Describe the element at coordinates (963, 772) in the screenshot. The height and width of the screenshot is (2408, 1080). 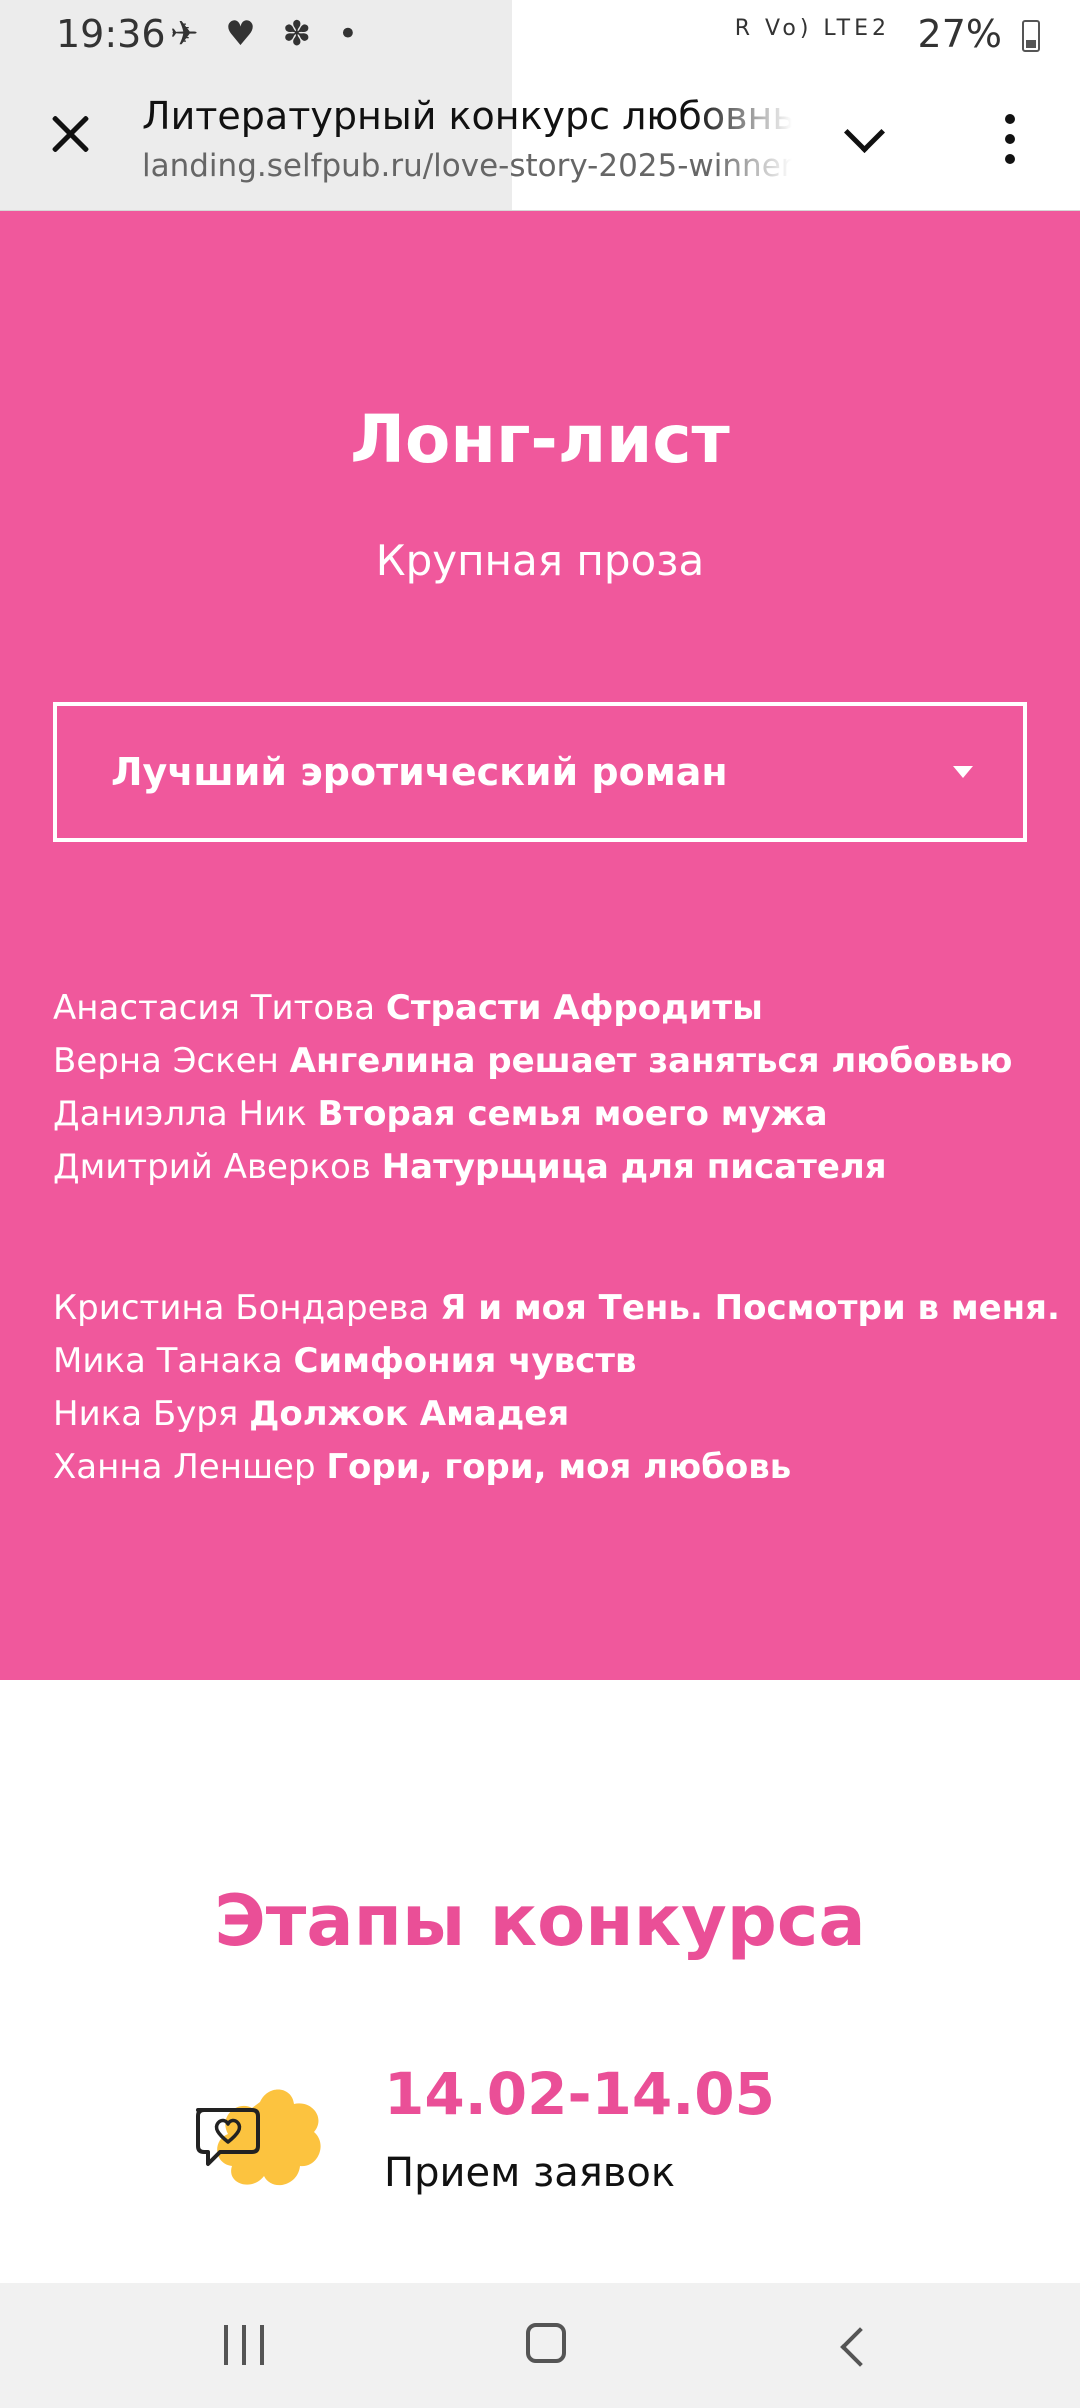
I see `caret-down-icon` at that location.